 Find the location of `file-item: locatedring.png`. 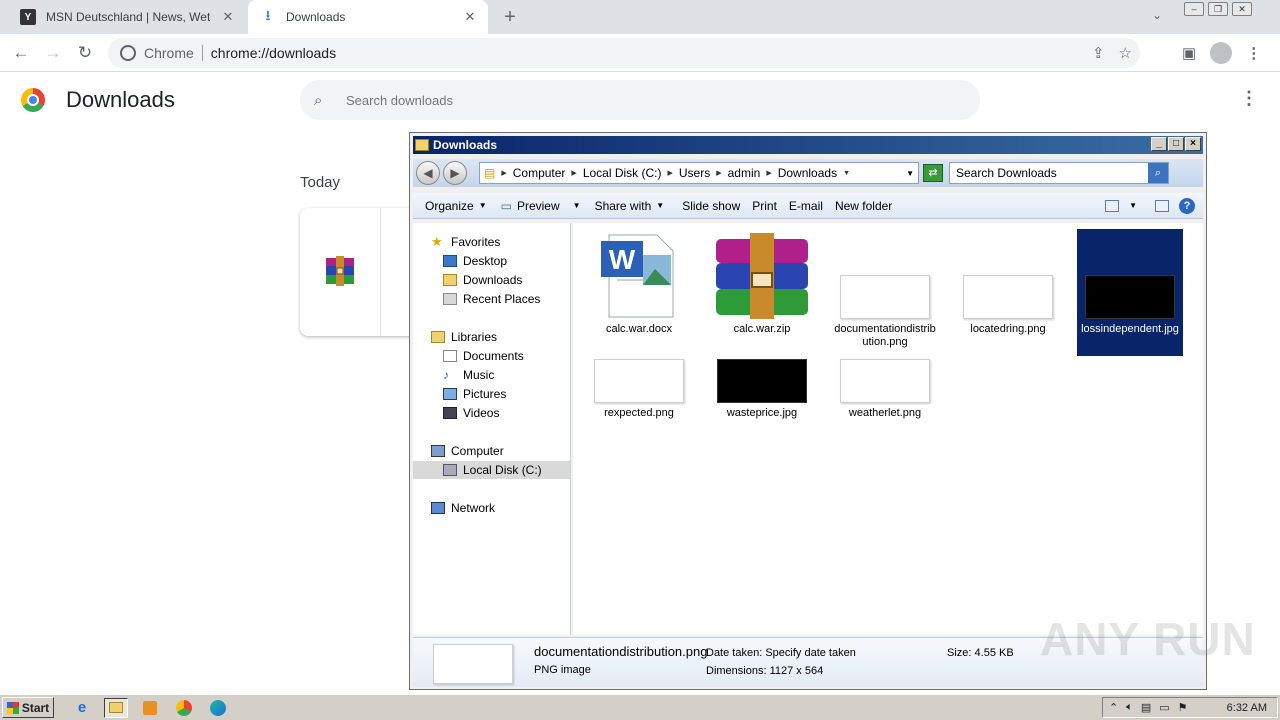

file-item: locatedring.png is located at coordinates (1008, 284).